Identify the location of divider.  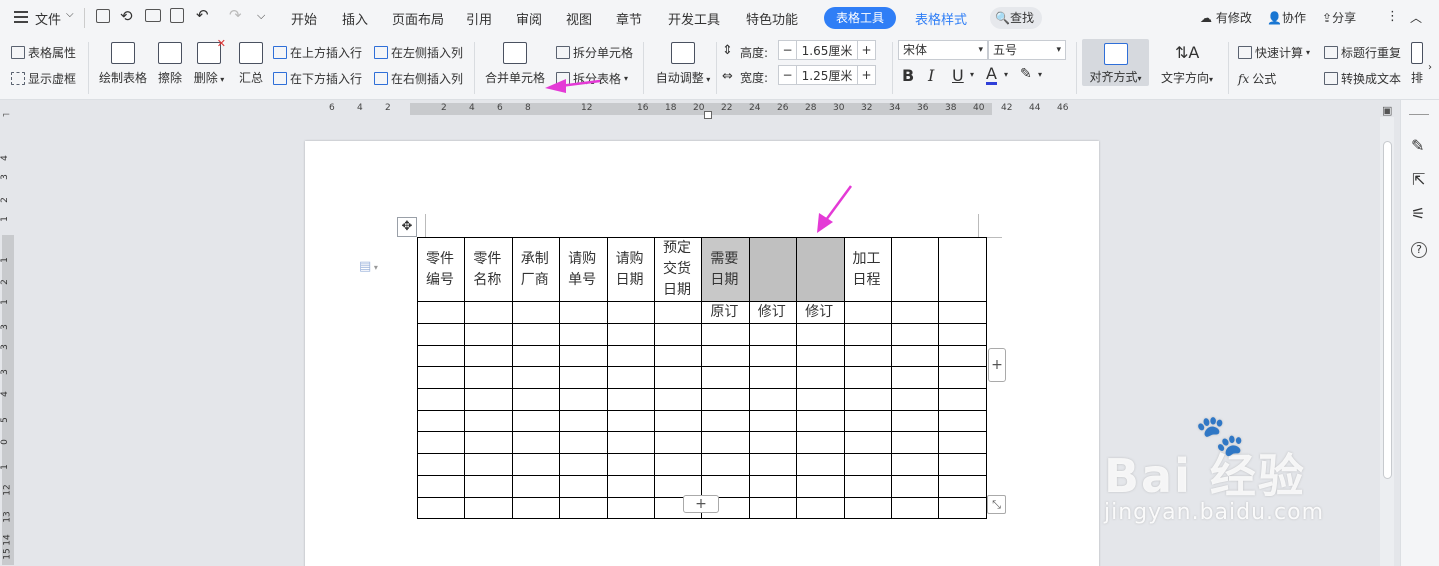
(1419, 114).